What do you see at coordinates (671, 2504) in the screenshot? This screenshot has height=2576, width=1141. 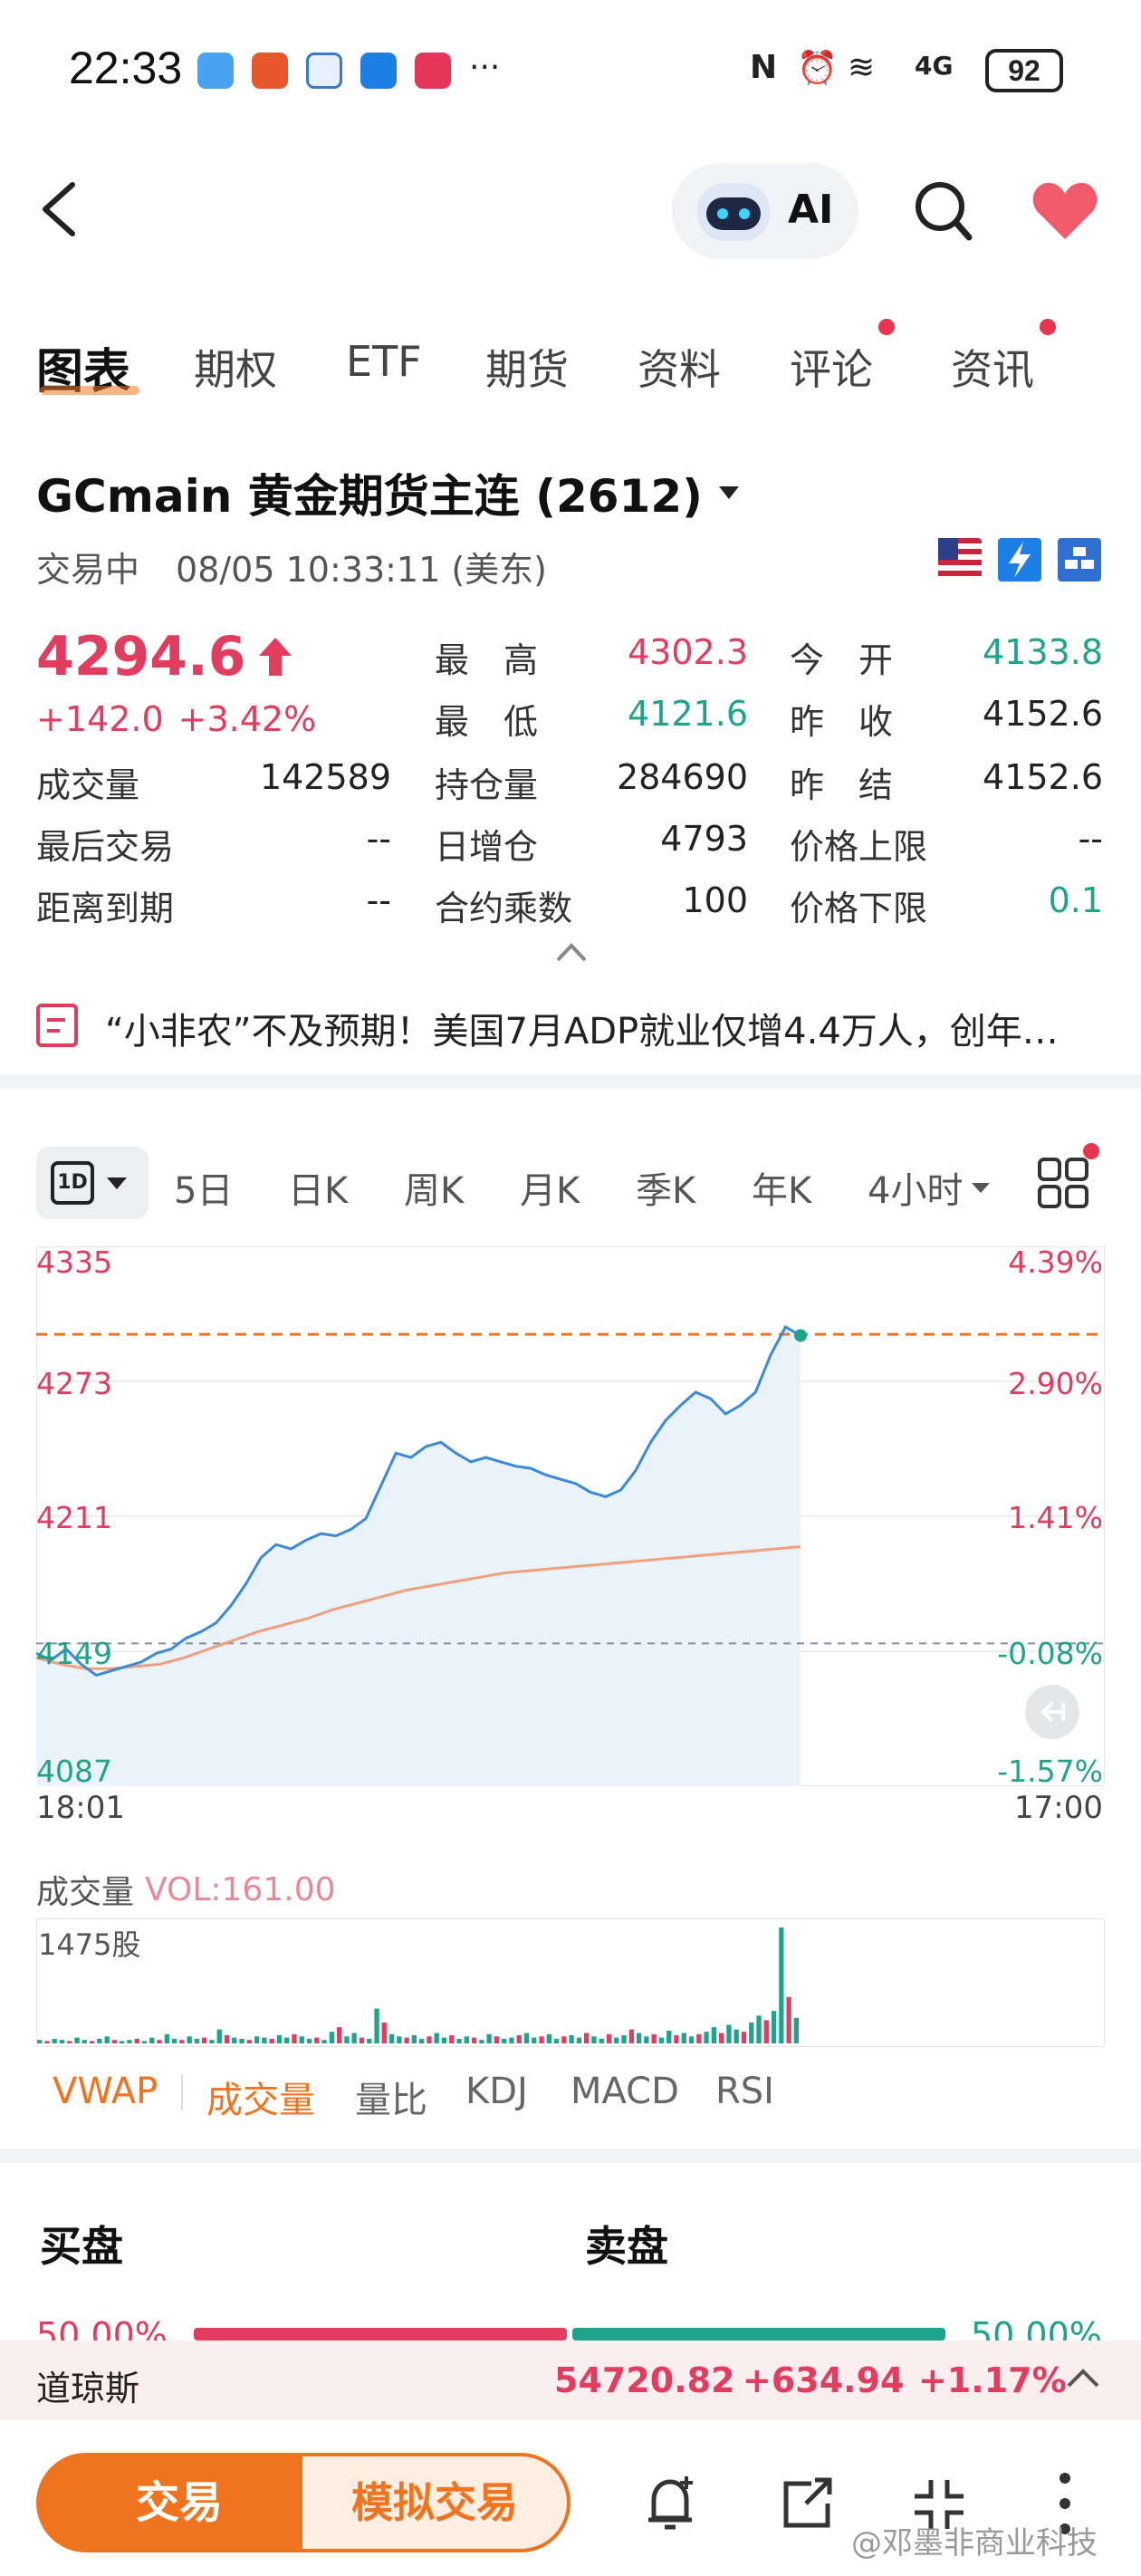 I see `price-alert-button` at bounding box center [671, 2504].